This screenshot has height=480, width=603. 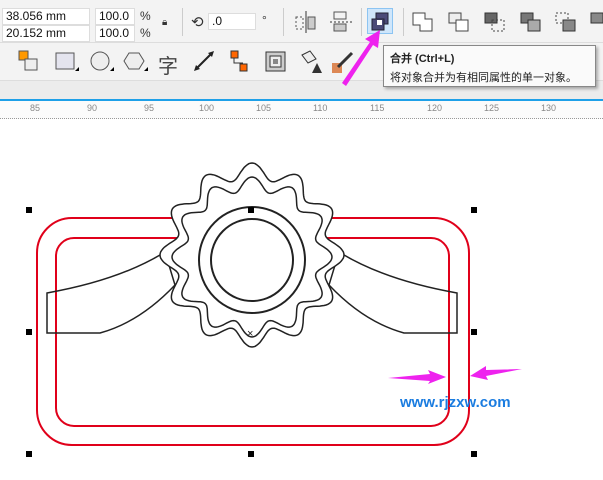 I want to click on ruler-label: 85, so click(x=35, y=108).